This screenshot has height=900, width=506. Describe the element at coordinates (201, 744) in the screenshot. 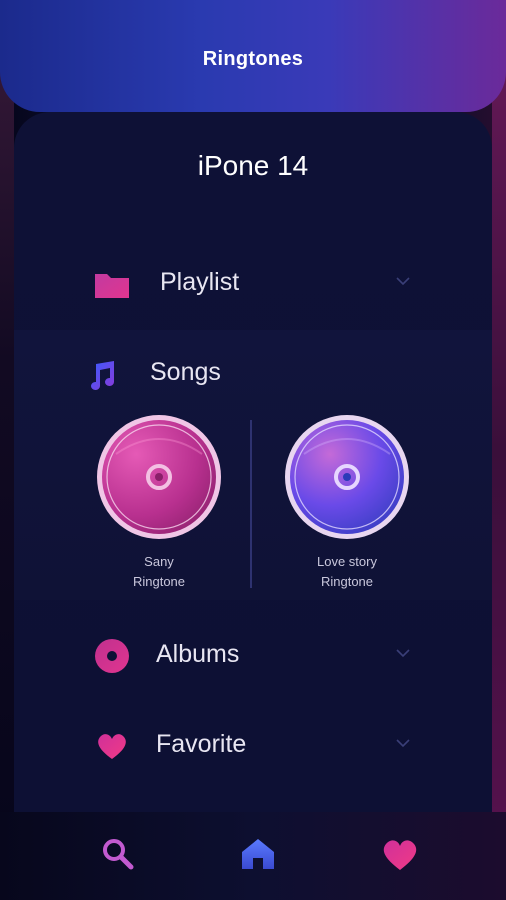

I see `favorite-label: Favorite` at that location.